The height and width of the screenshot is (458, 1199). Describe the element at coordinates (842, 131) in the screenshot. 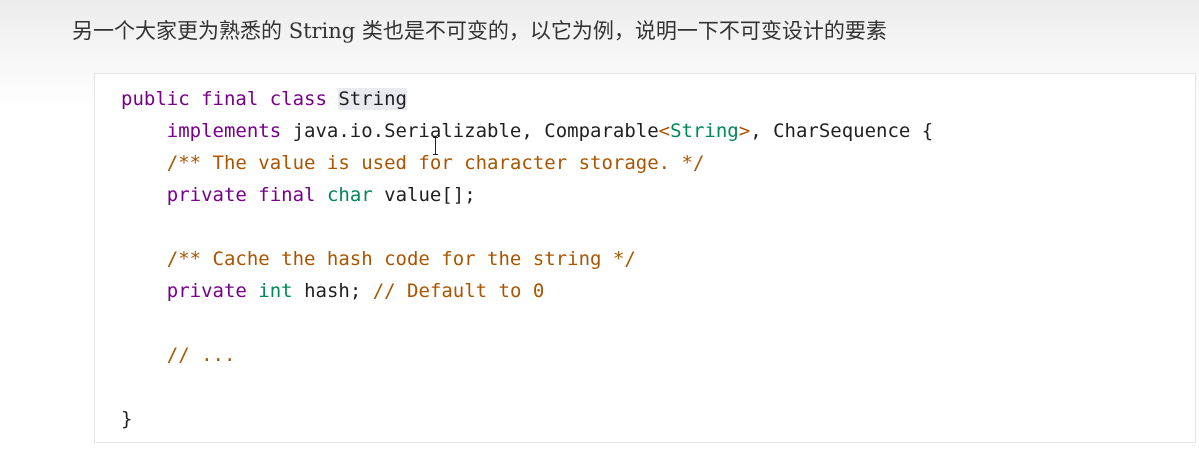

I see `interfaces-rest: , CharSequence {` at that location.